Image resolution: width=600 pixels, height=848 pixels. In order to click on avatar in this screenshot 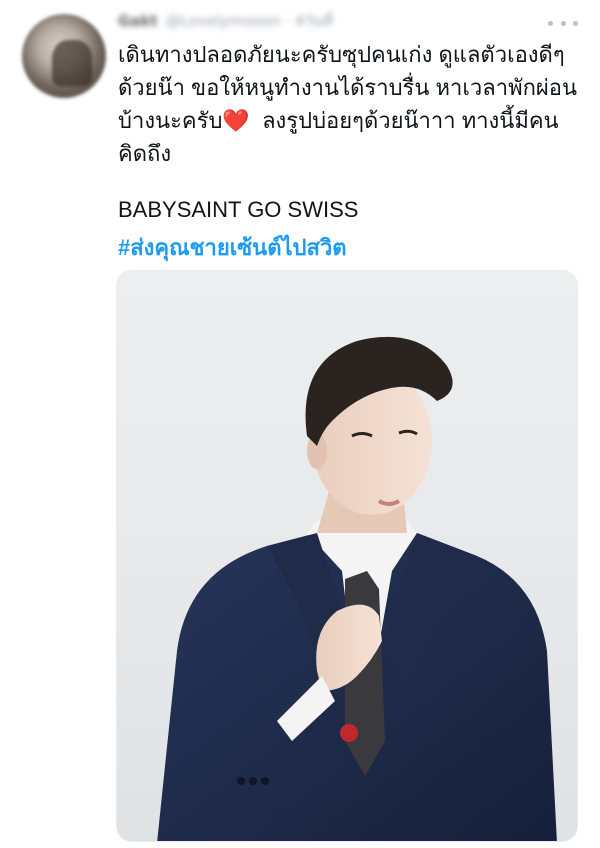, I will do `click(64, 56)`.